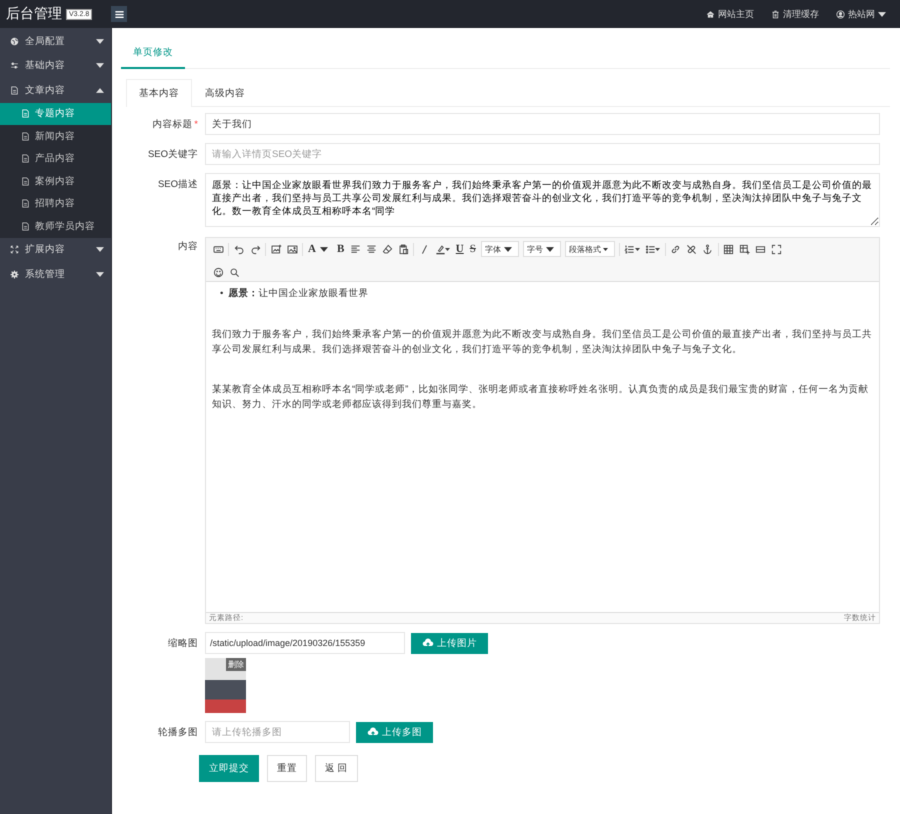 This screenshot has width=900, height=814. Describe the element at coordinates (229, 768) in the screenshot. I see `submit-button: 立即提交` at that location.